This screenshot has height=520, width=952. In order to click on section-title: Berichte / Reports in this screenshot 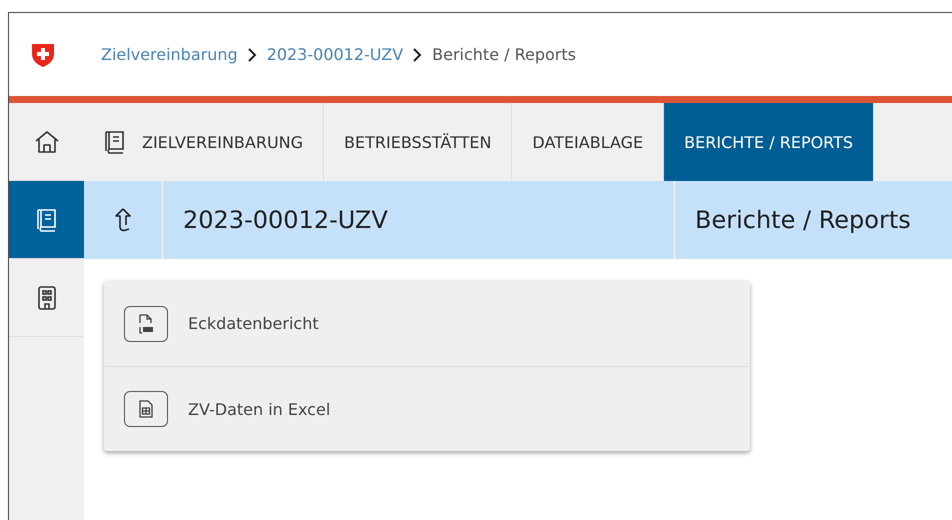, I will do `click(802, 220)`.